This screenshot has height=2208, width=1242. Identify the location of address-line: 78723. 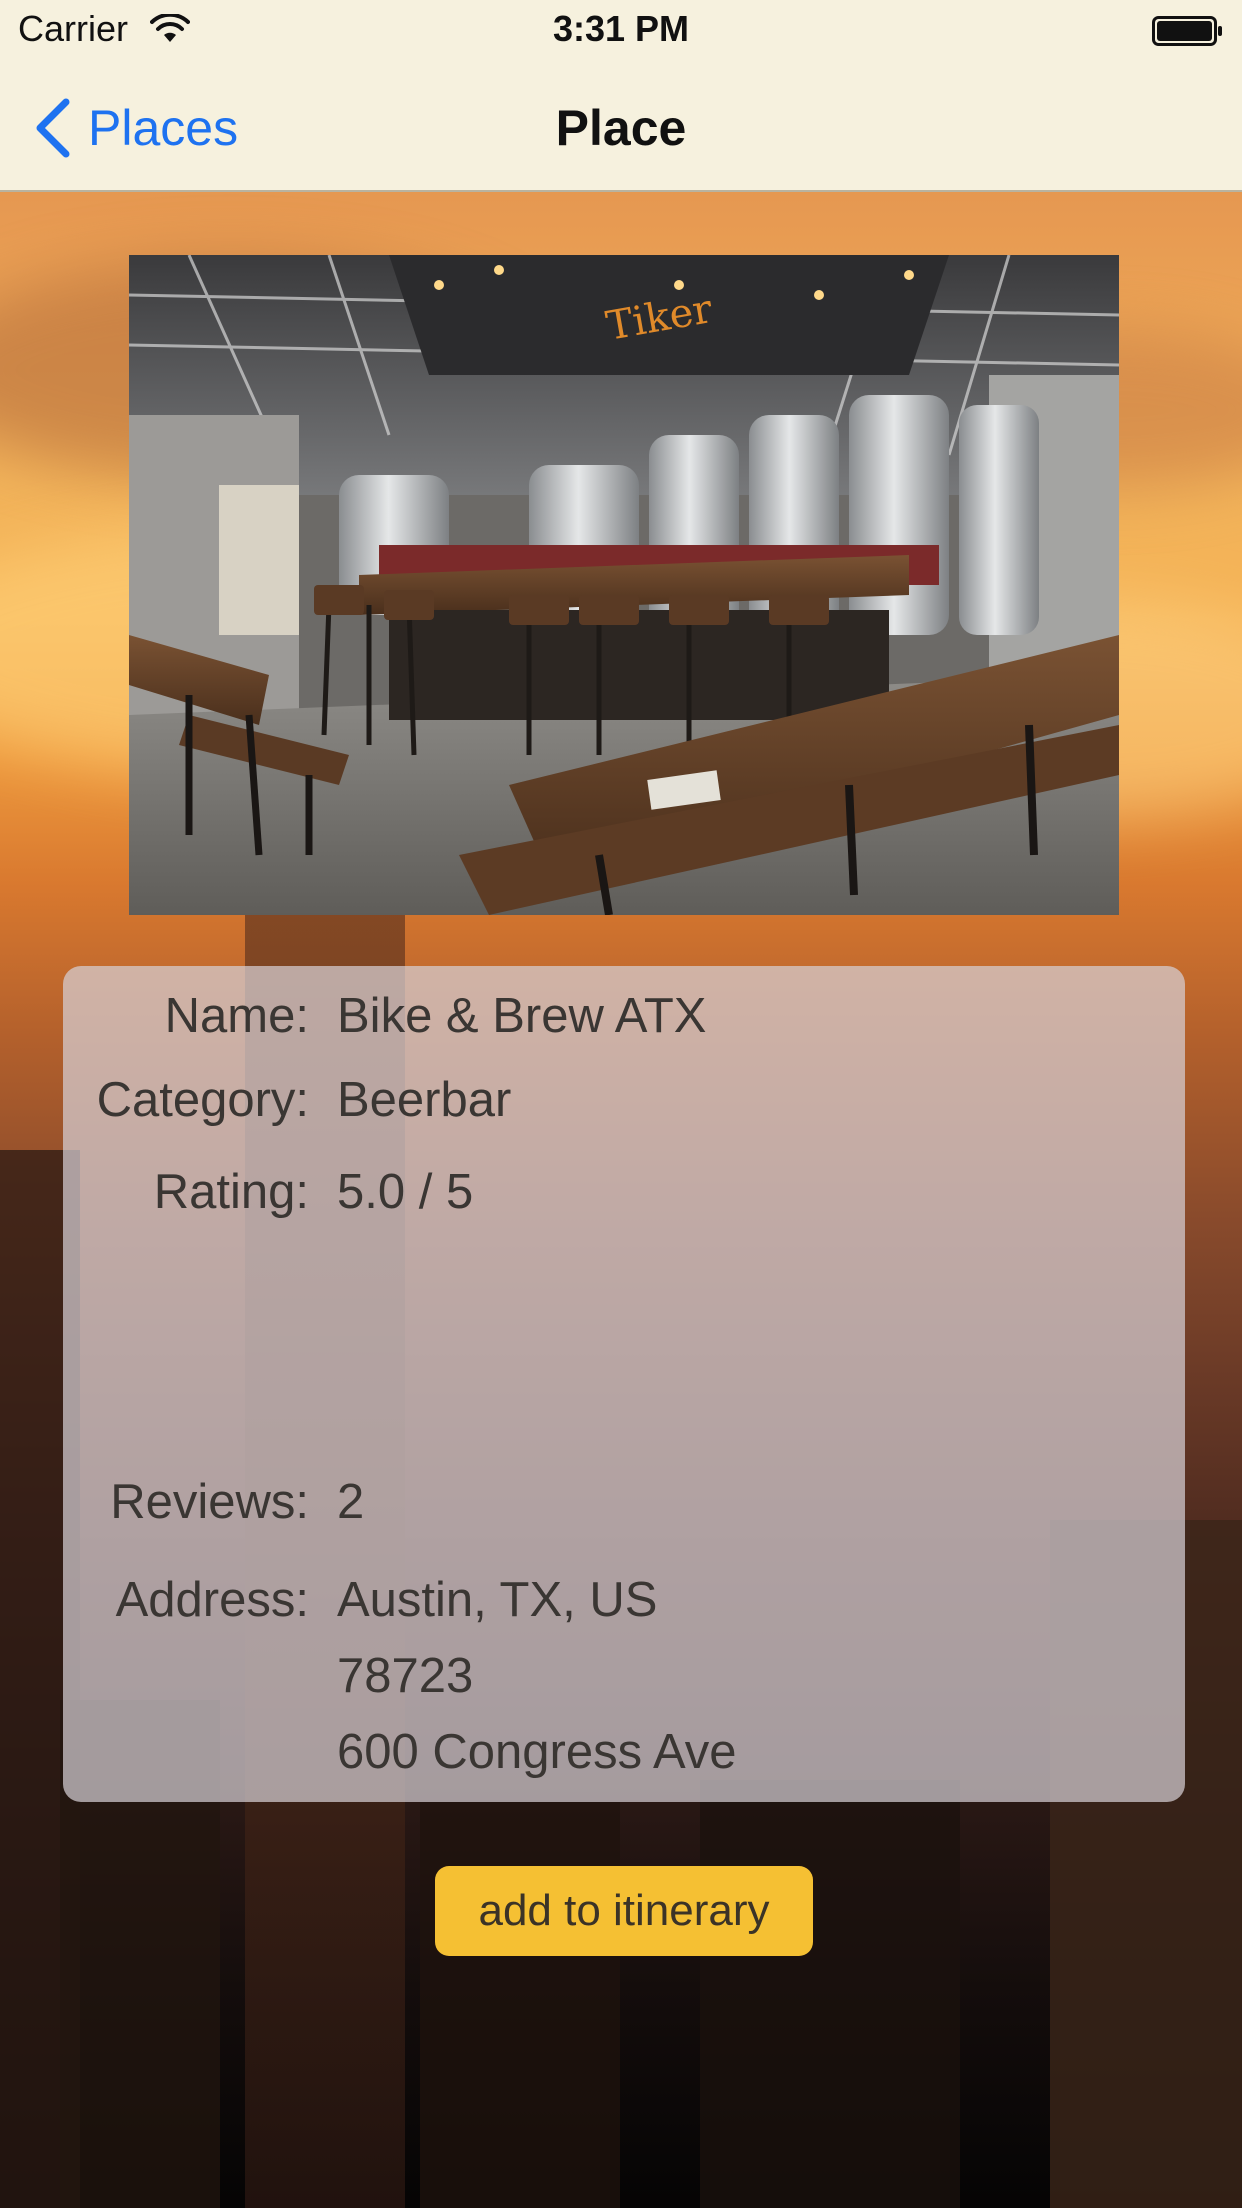
(405, 1676).